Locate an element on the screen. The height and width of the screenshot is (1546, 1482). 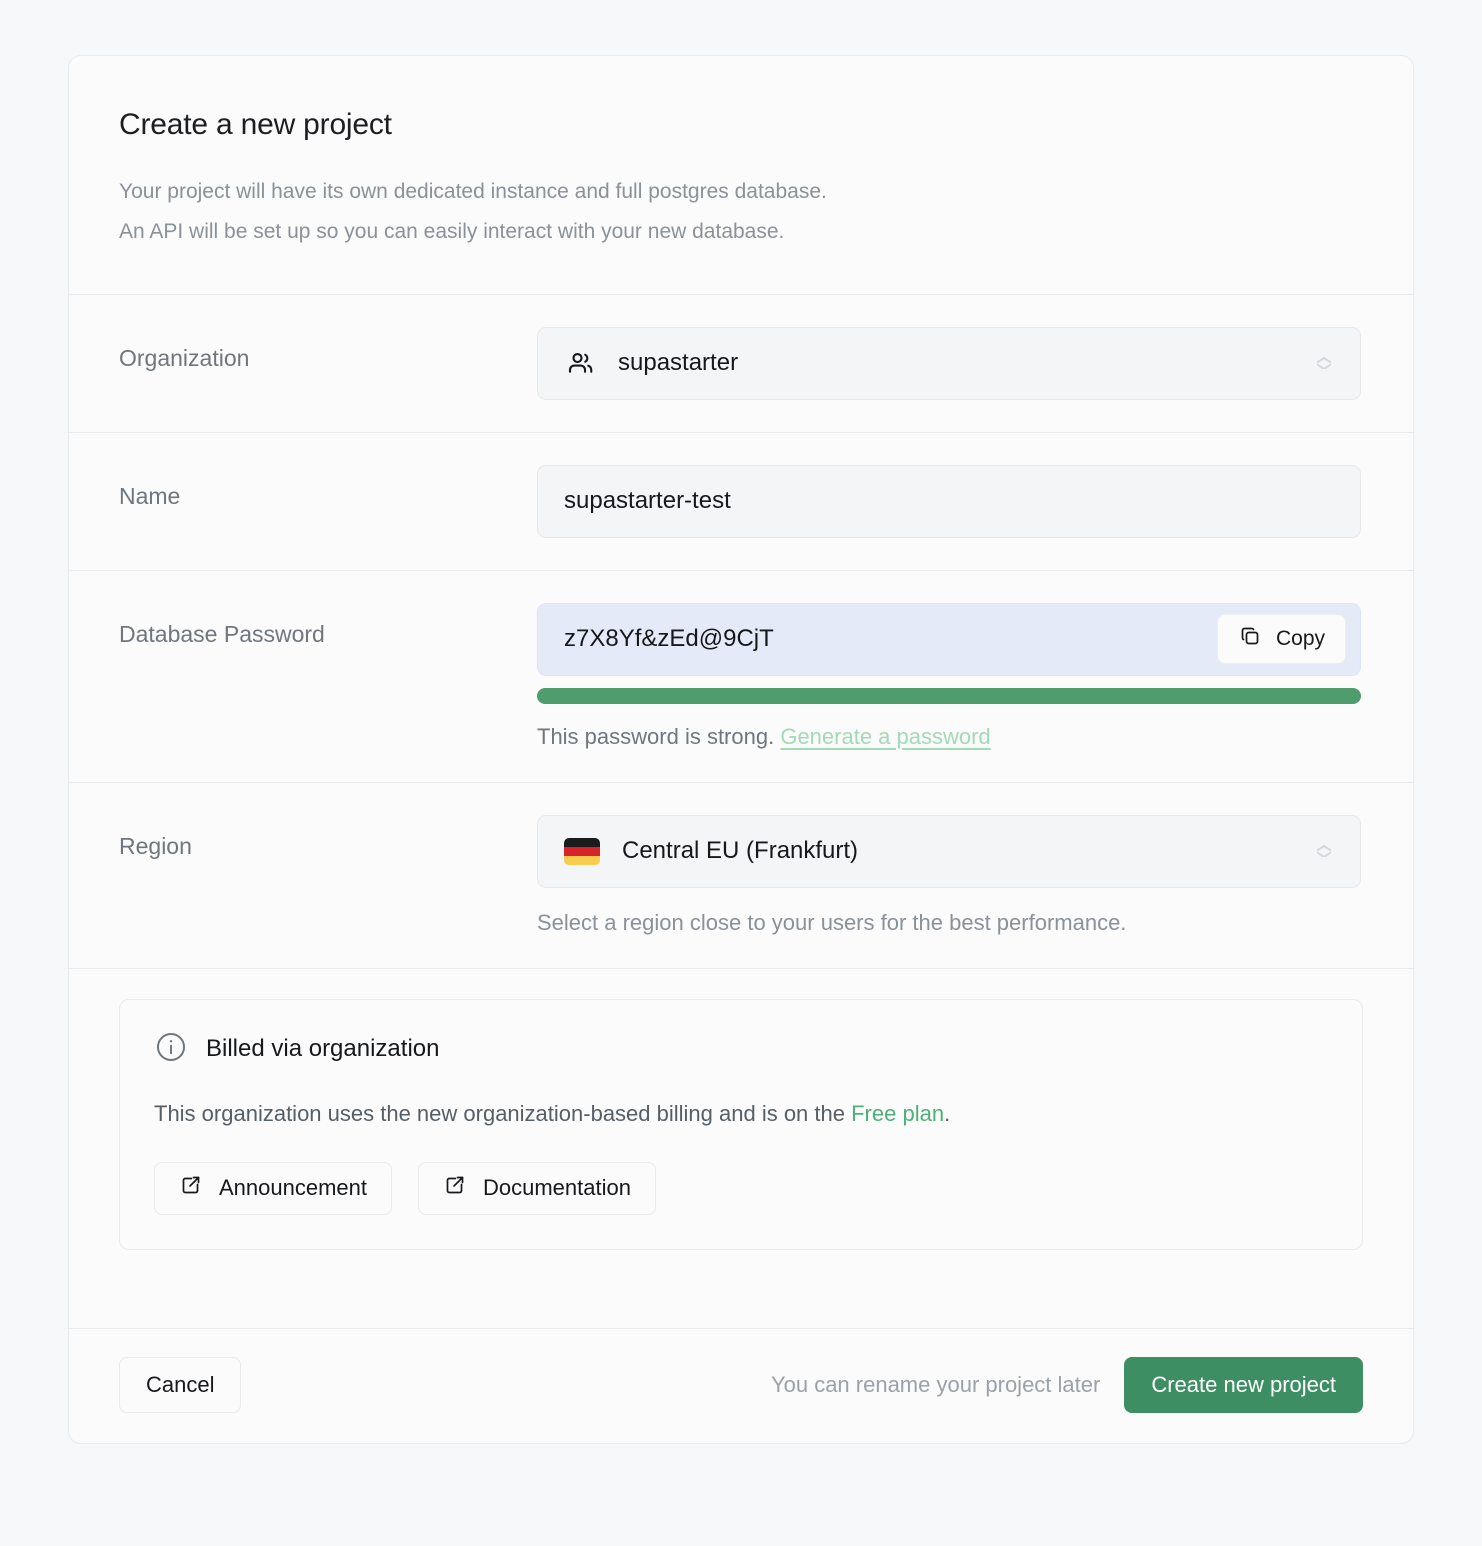
users-icon is located at coordinates (580, 363).